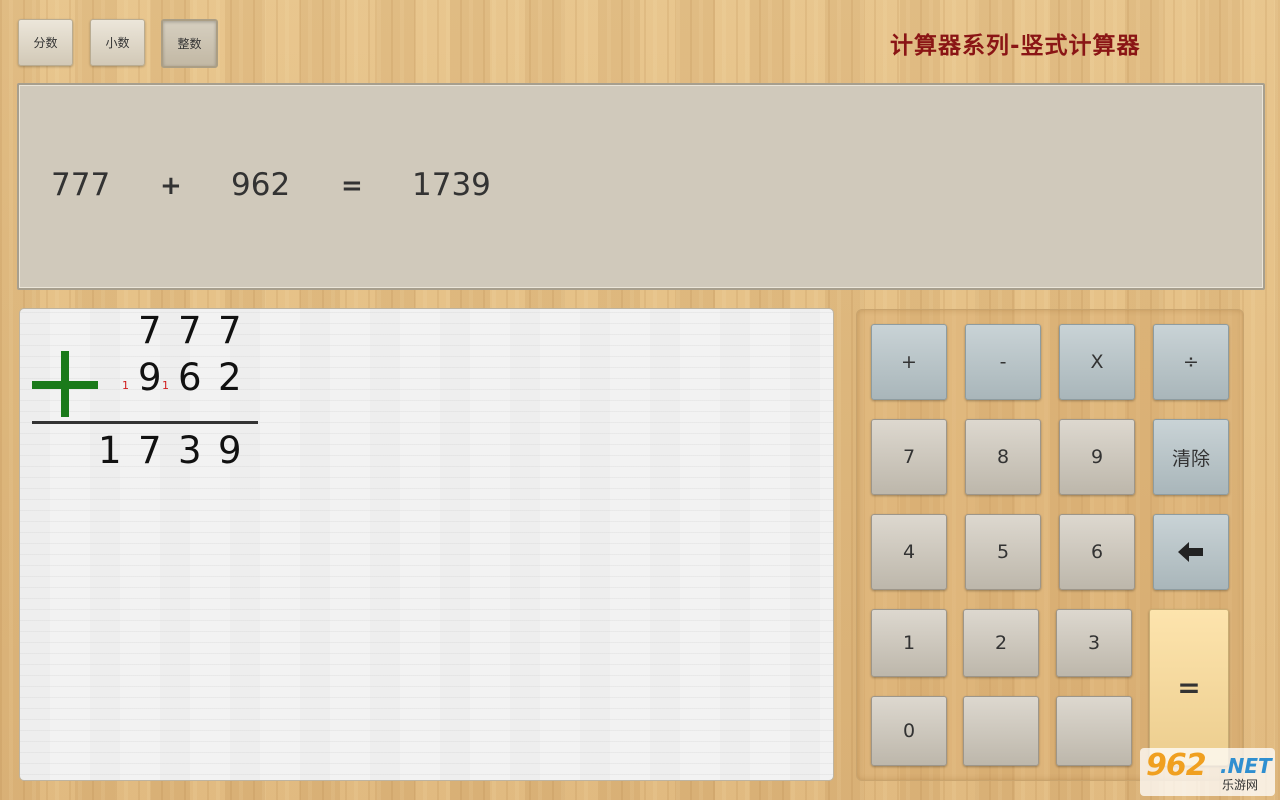 The height and width of the screenshot is (800, 1280). I want to click on digit-1-key: 1, so click(909, 643).